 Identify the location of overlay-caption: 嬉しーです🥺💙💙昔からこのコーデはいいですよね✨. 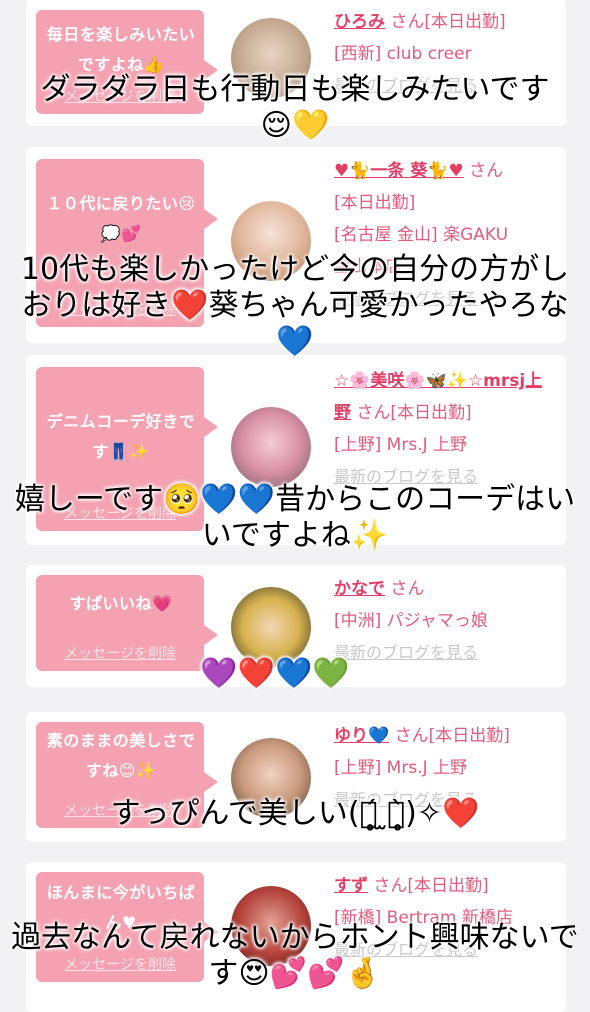
(295, 517).